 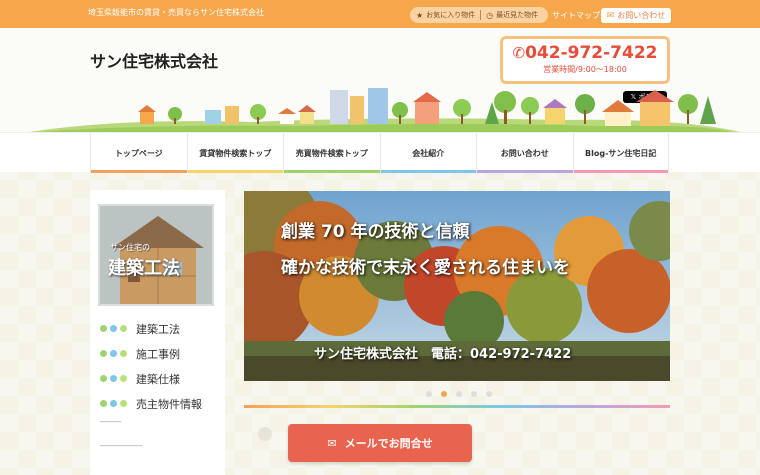 I want to click on contact-top-label: お問い合わせ, so click(x=641, y=15).